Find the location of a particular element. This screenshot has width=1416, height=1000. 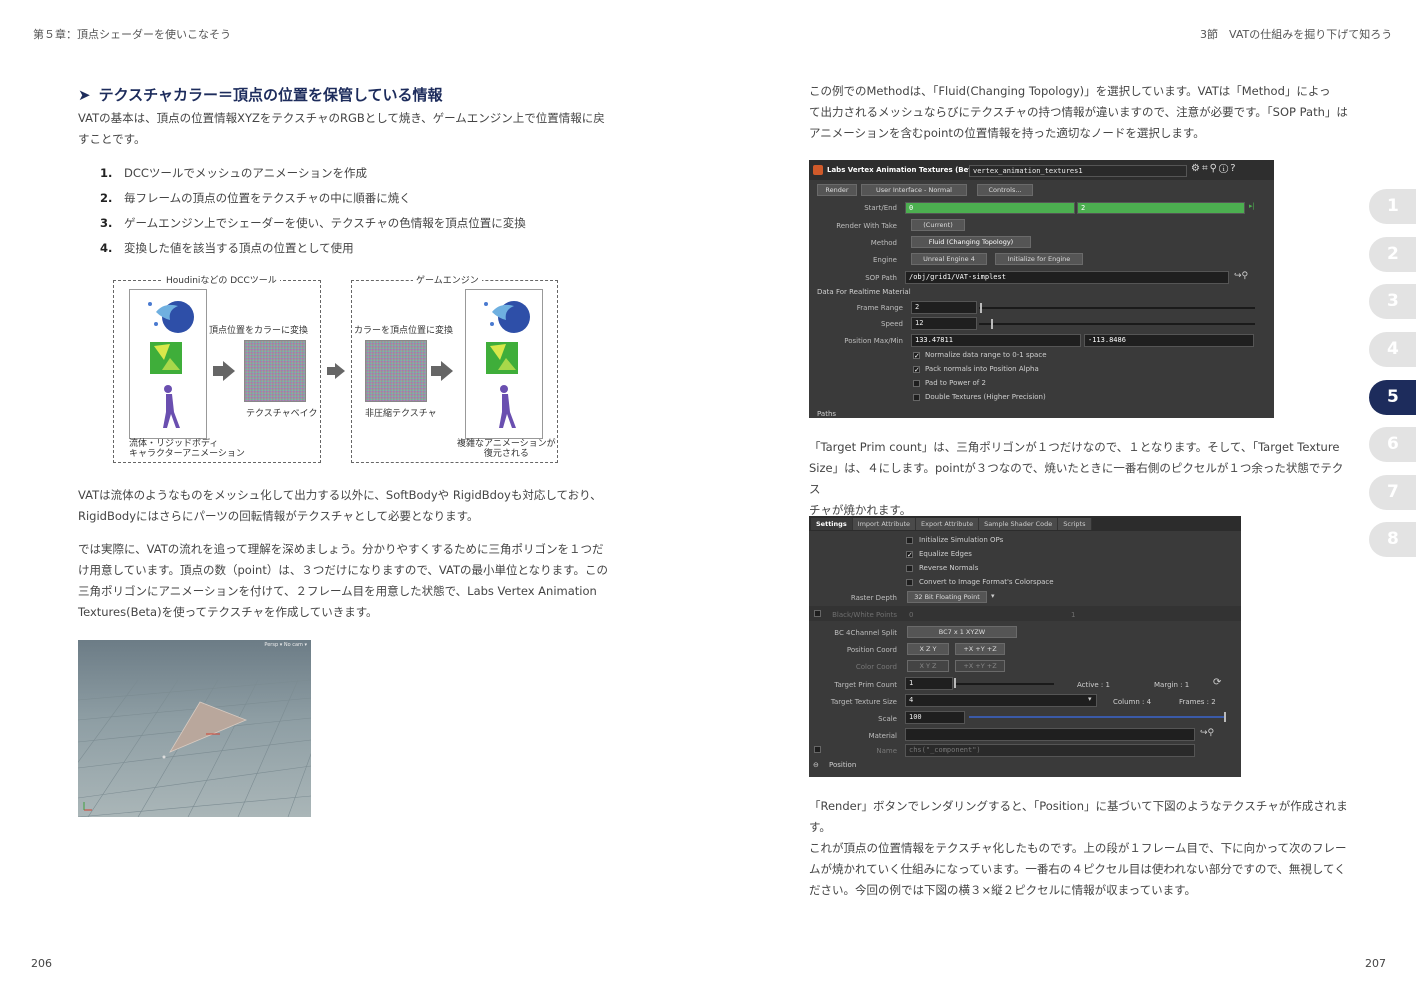

target-prim-count-field: 1 is located at coordinates (929, 683).